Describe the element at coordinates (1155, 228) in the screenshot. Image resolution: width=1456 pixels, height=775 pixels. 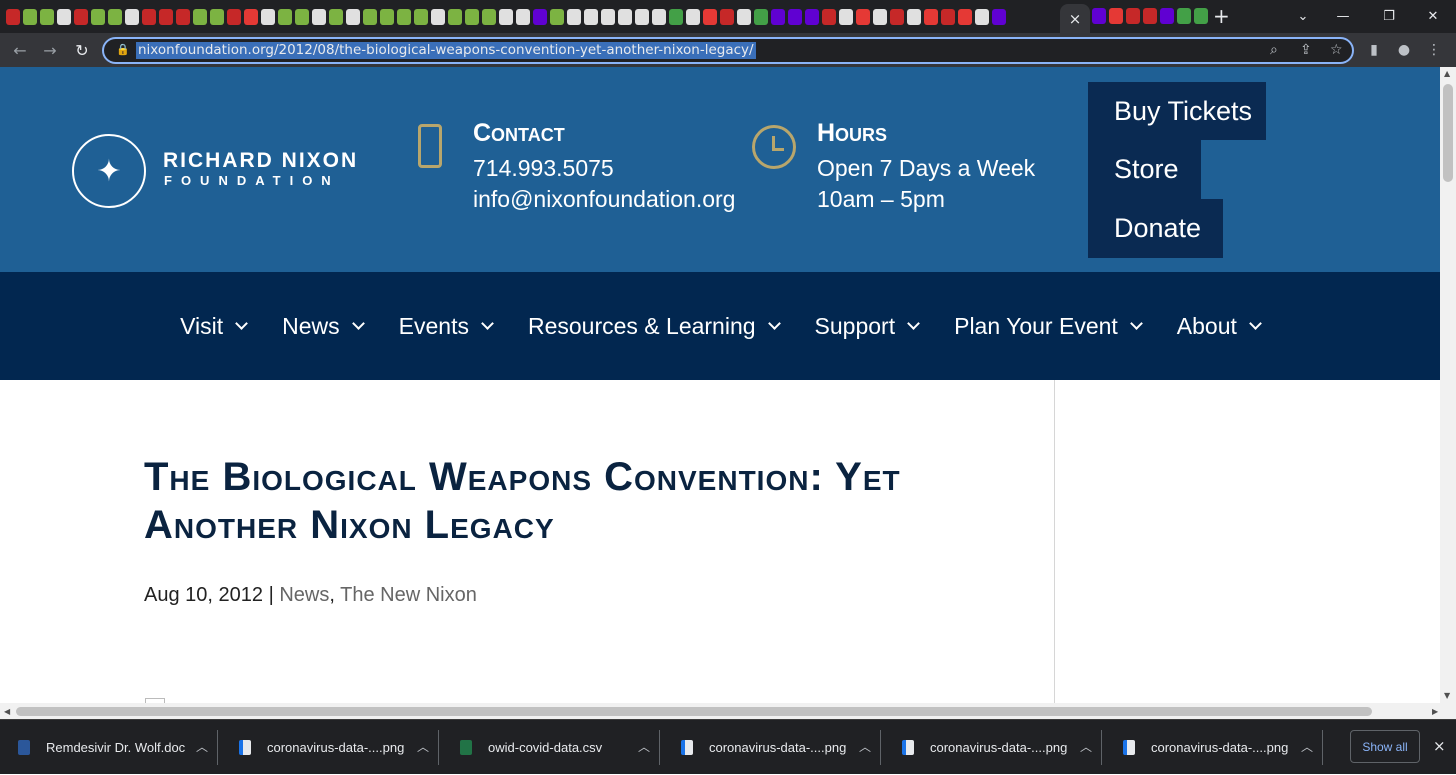
I see `donate-button: Donate` at that location.